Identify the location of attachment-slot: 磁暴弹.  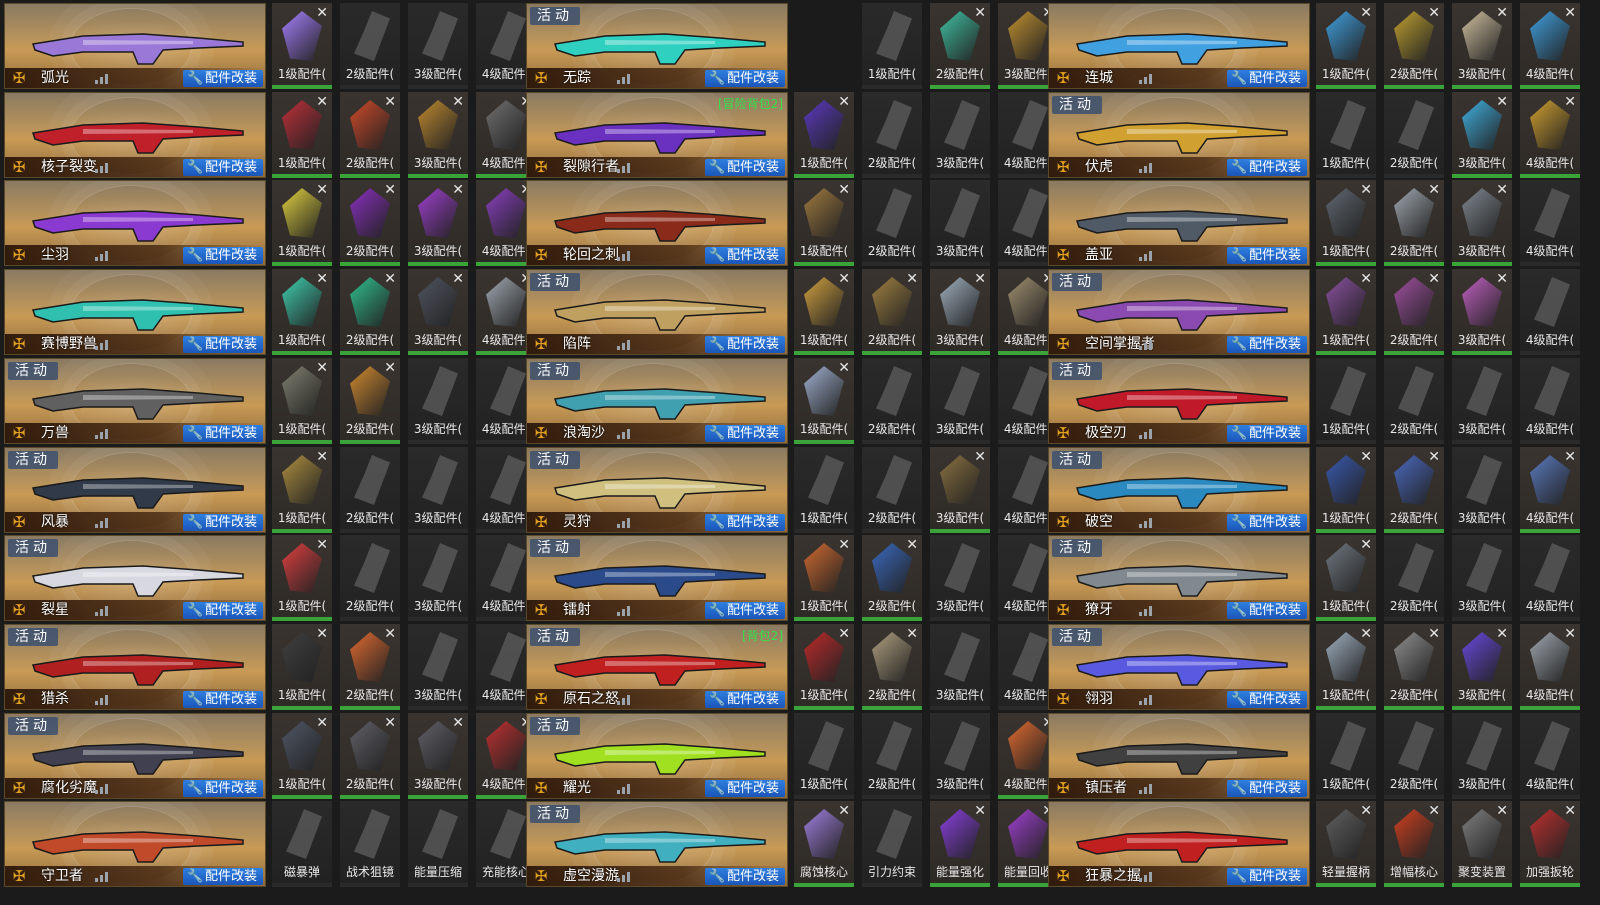
(302, 844).